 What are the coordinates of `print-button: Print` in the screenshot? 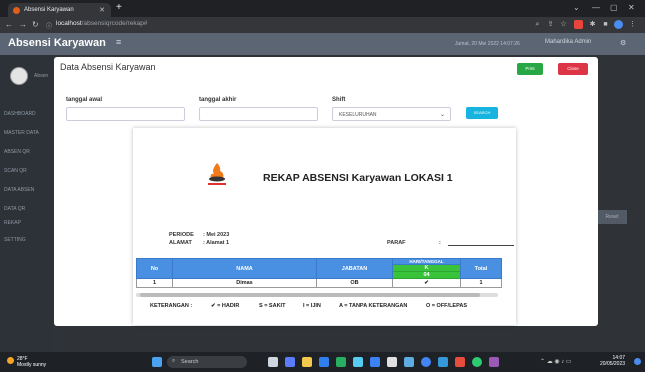 It's located at (530, 69).